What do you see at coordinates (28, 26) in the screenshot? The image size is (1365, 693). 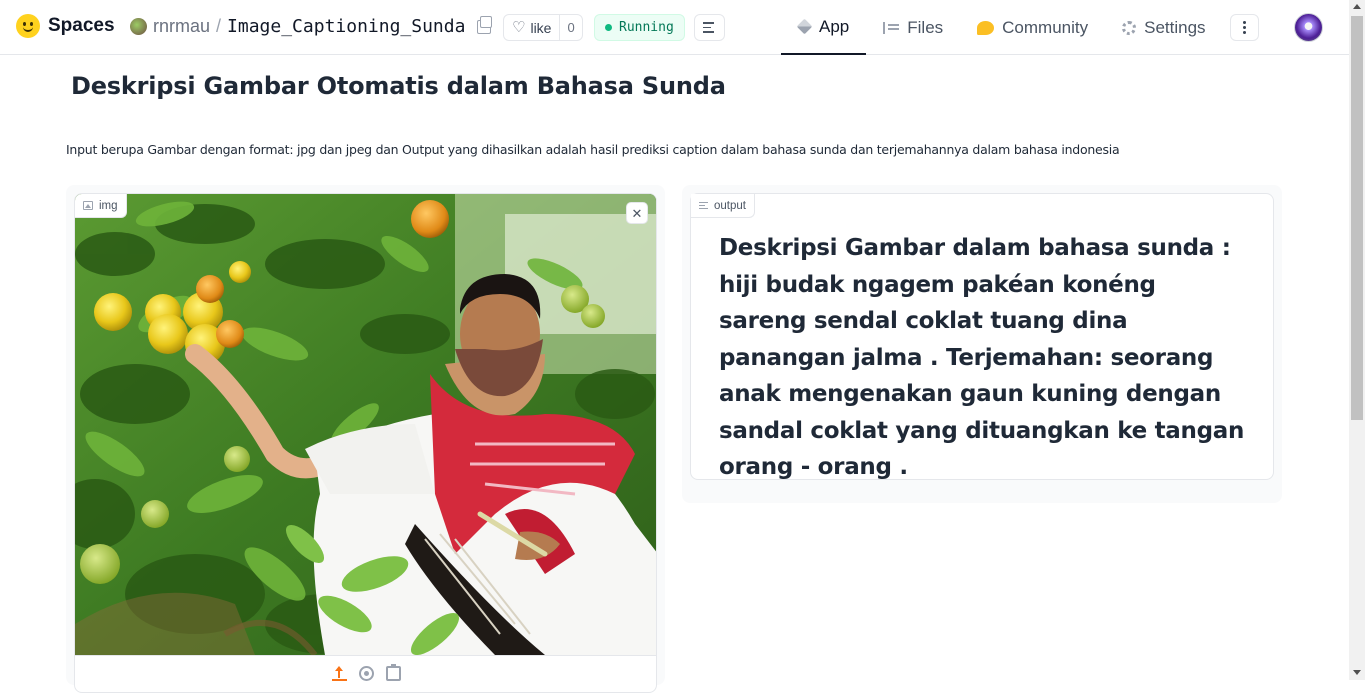 I see `hugging-face-logo-icon` at bounding box center [28, 26].